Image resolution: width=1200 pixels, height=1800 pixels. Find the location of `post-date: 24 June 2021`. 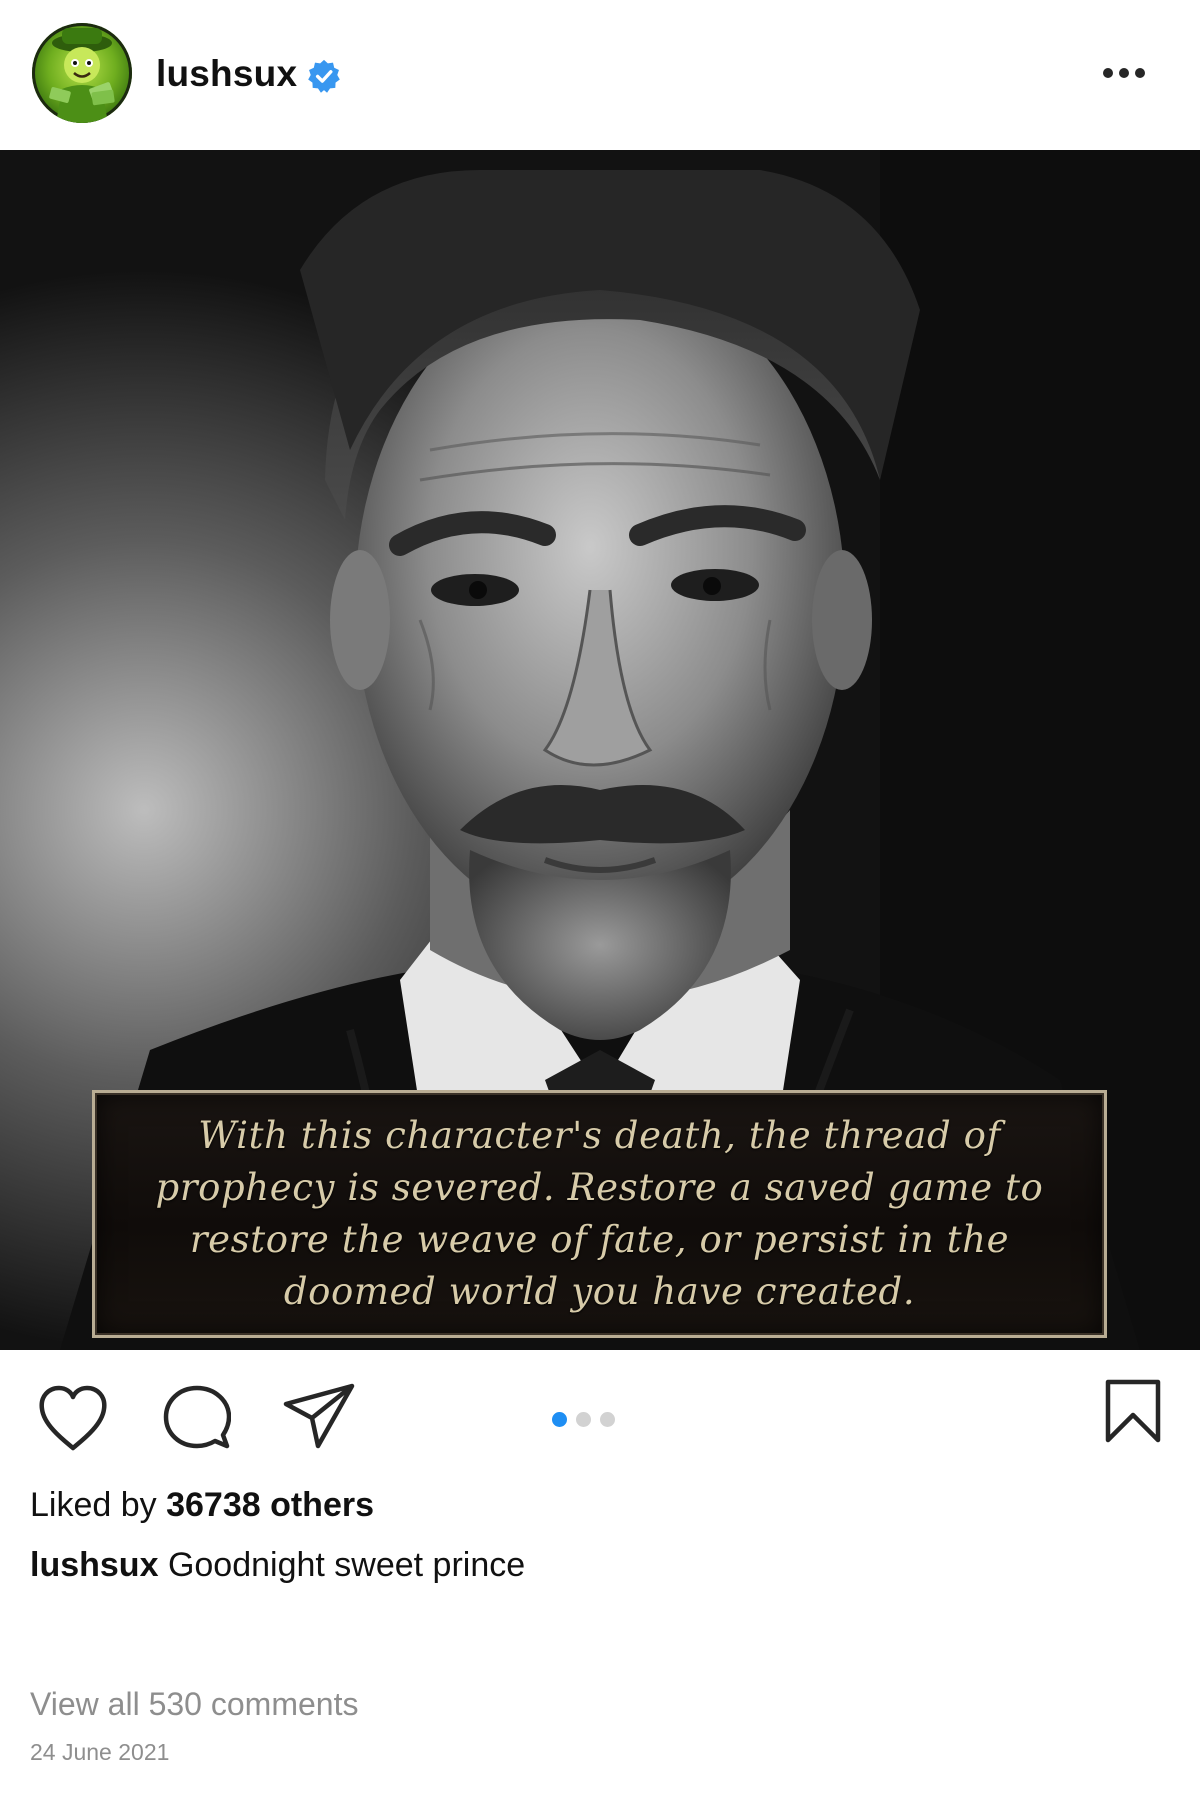

post-date: 24 June 2021 is located at coordinates (100, 1752).